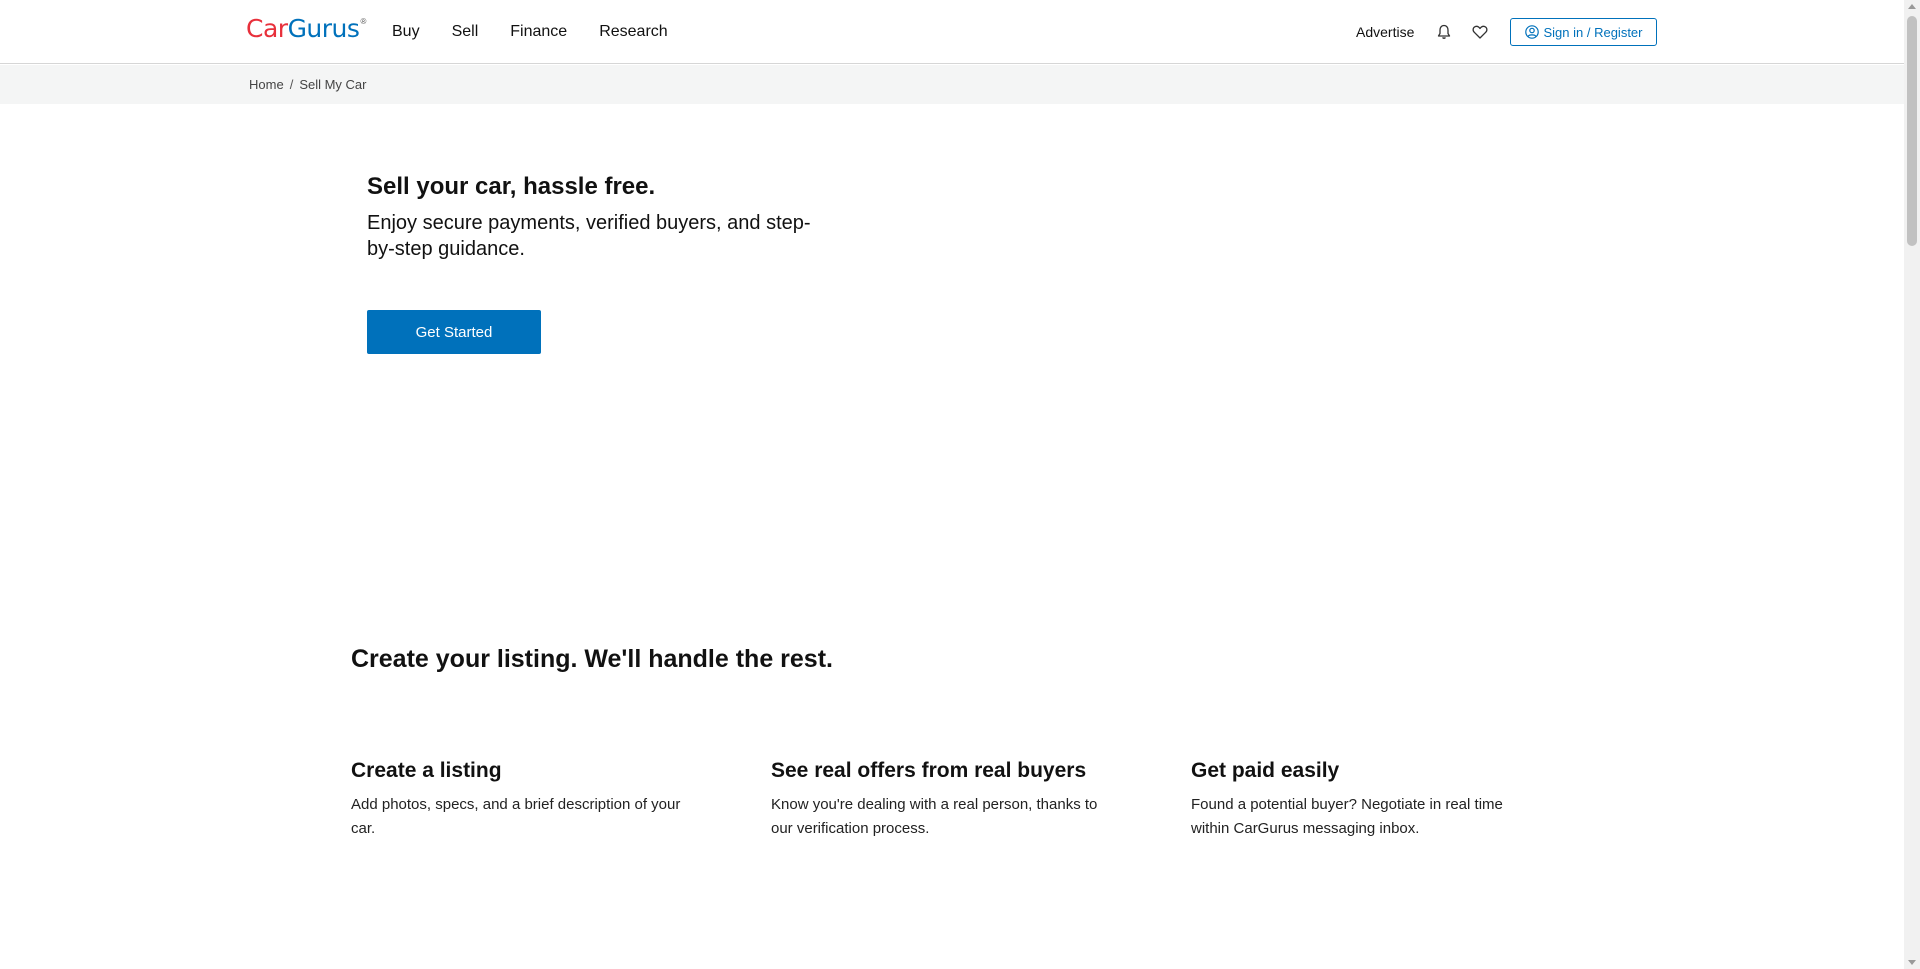  What do you see at coordinates (511, 186) in the screenshot?
I see `hero-title: Sell your car, hassle free.` at bounding box center [511, 186].